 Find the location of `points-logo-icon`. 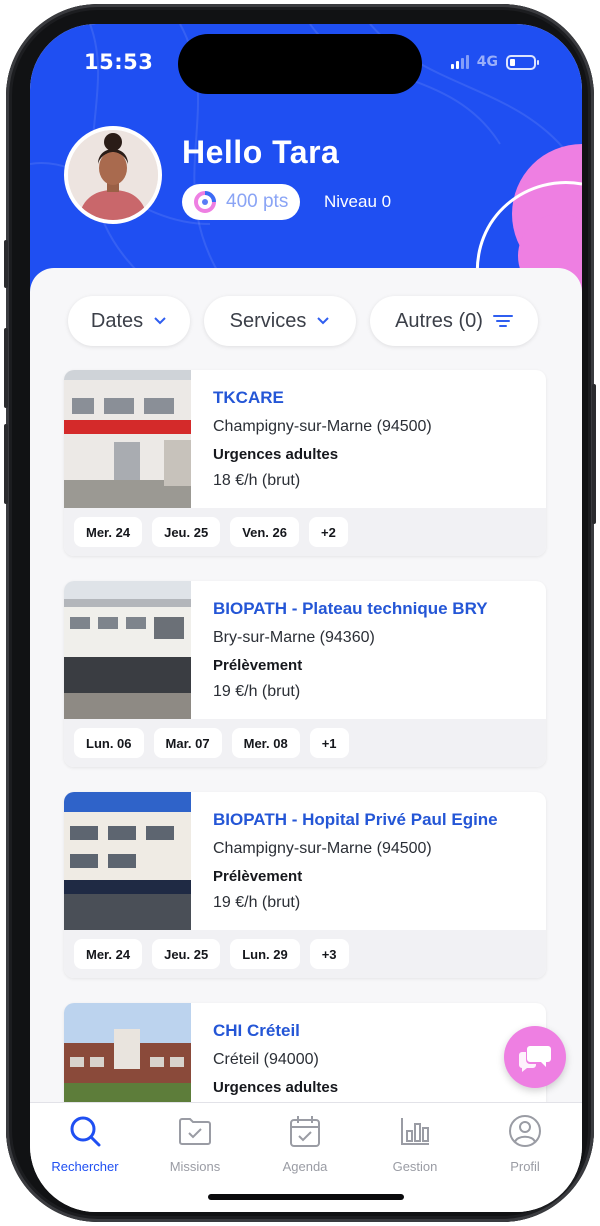

points-logo-icon is located at coordinates (205, 202).